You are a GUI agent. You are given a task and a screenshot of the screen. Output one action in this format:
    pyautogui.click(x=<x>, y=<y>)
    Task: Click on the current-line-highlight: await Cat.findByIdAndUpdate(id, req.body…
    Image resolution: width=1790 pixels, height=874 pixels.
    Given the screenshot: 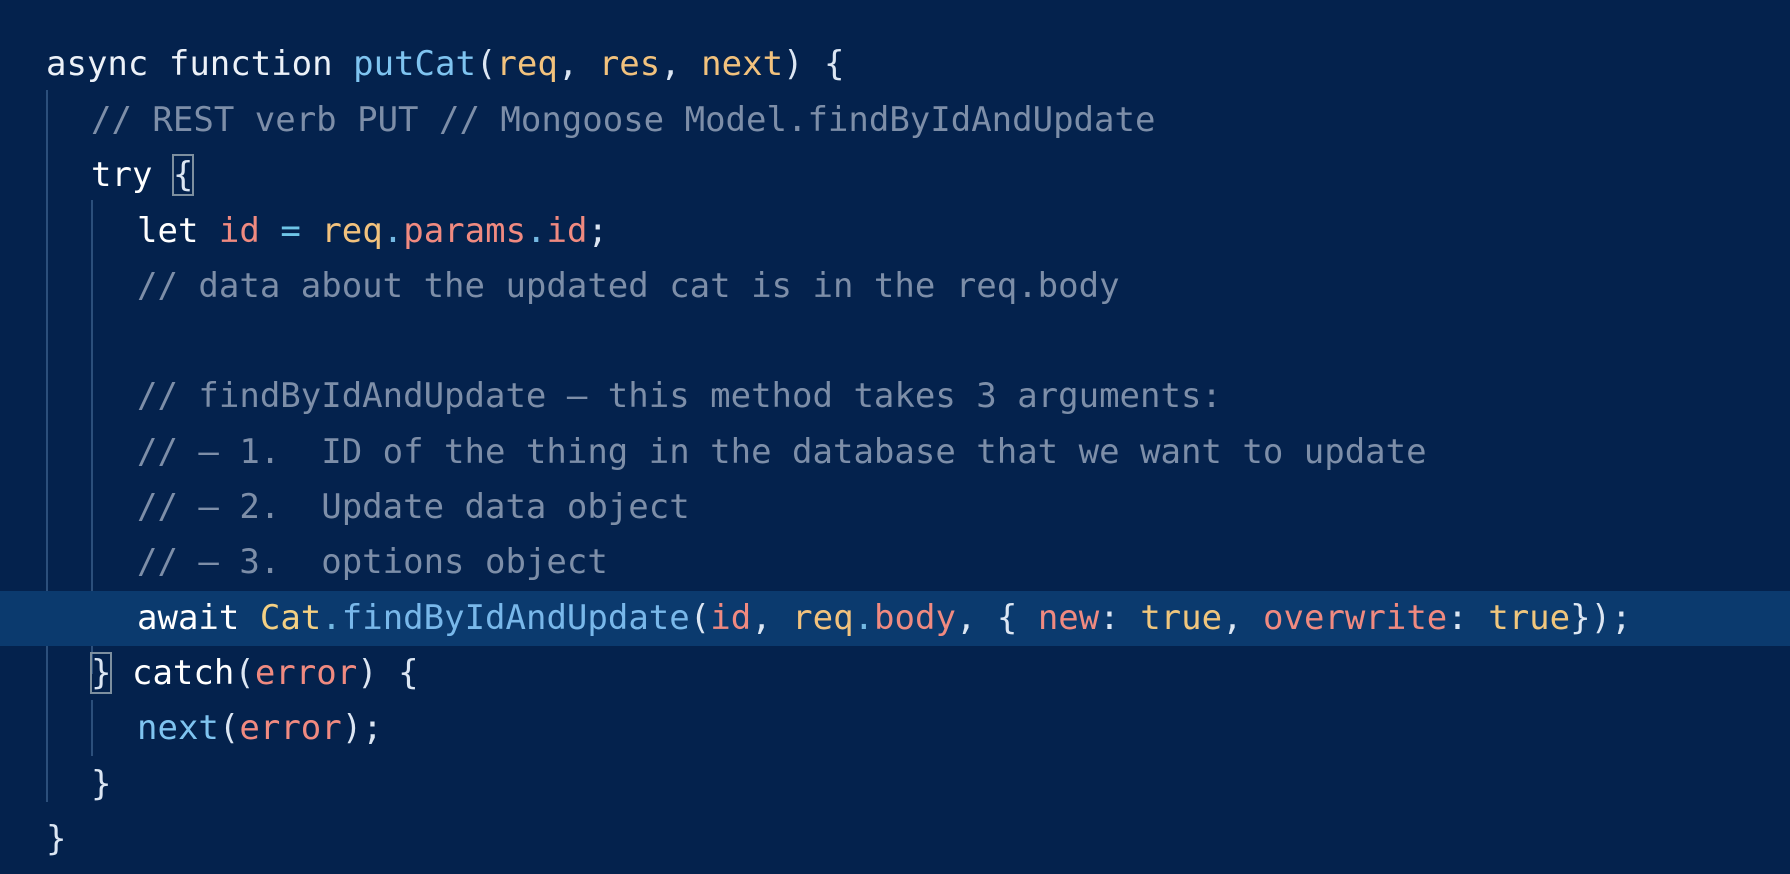 What is the action you would take?
    pyautogui.click(x=895, y=618)
    